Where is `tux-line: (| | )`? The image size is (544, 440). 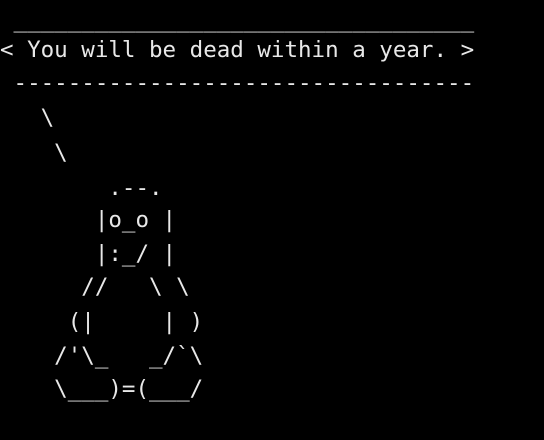
tux-line: (| | ) is located at coordinates (102, 322).